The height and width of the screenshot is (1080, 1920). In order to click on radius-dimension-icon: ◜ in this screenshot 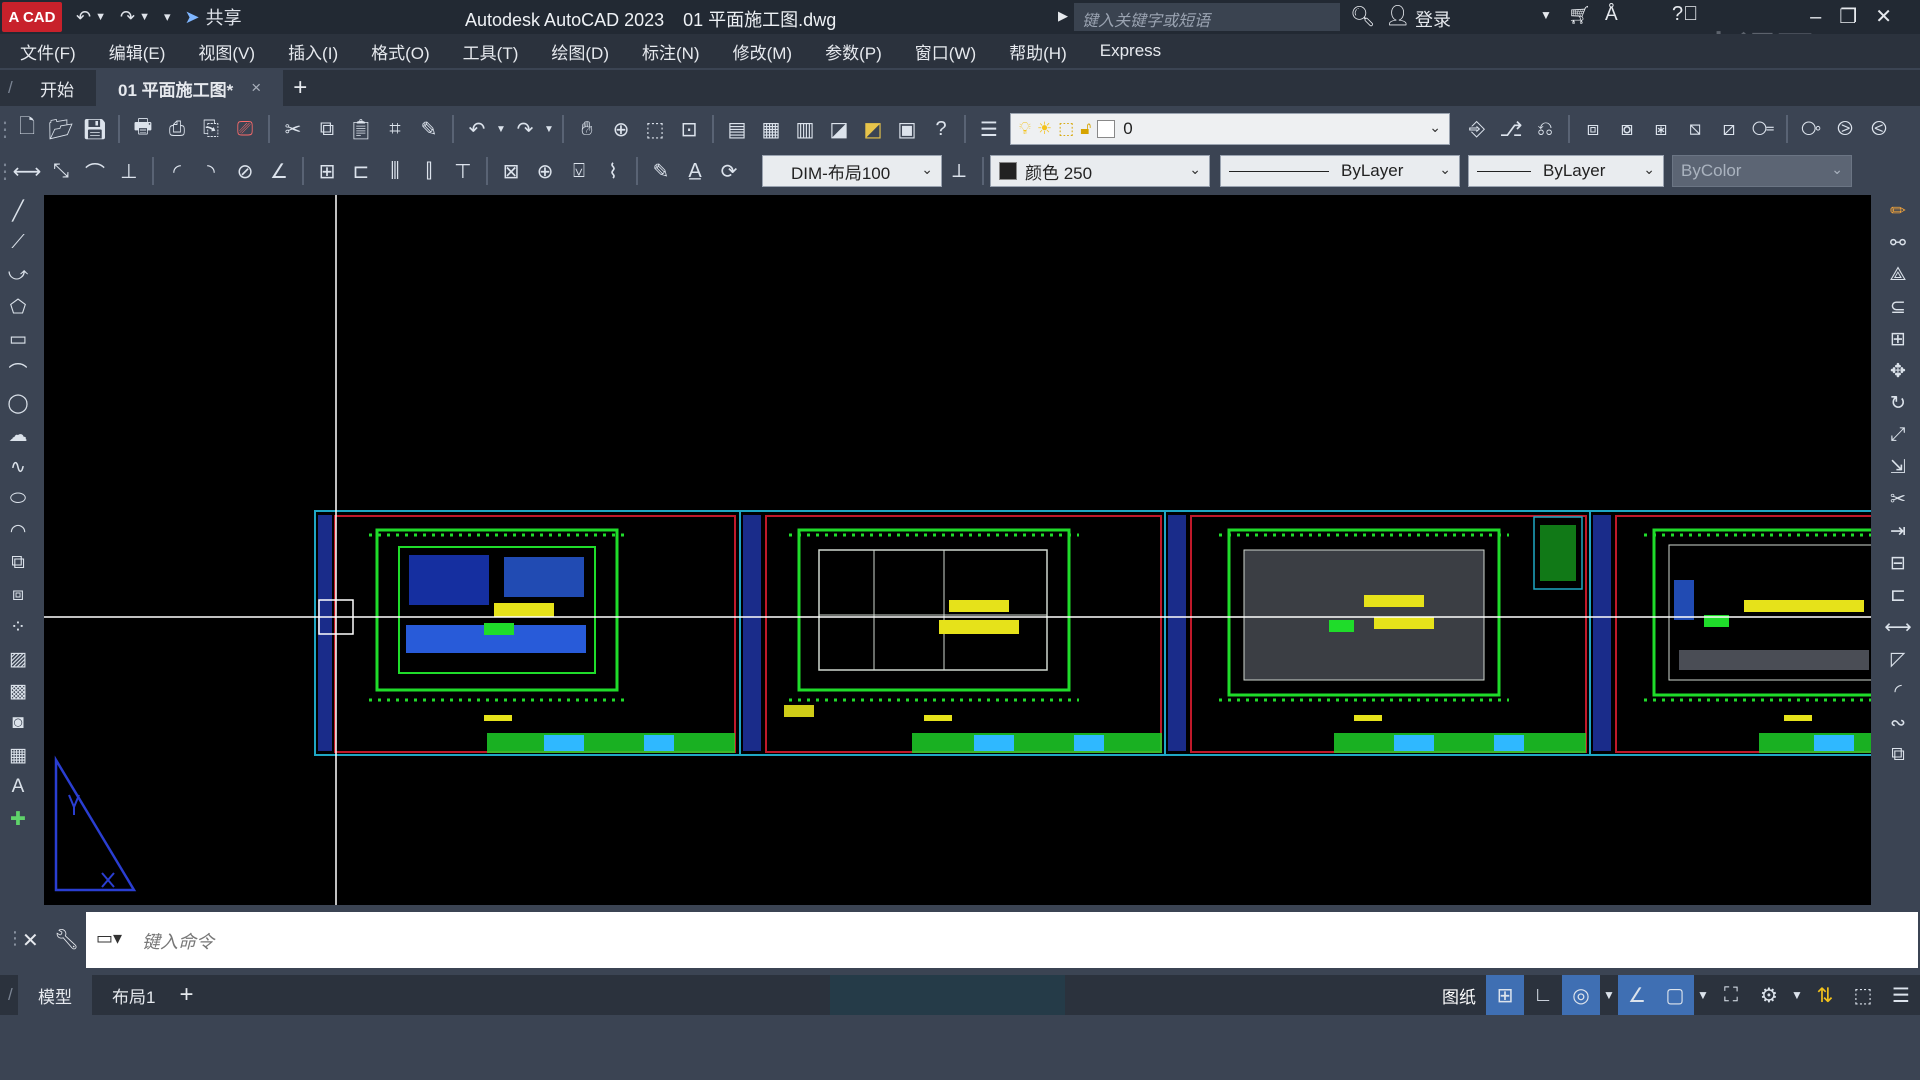, I will do `click(177, 171)`.